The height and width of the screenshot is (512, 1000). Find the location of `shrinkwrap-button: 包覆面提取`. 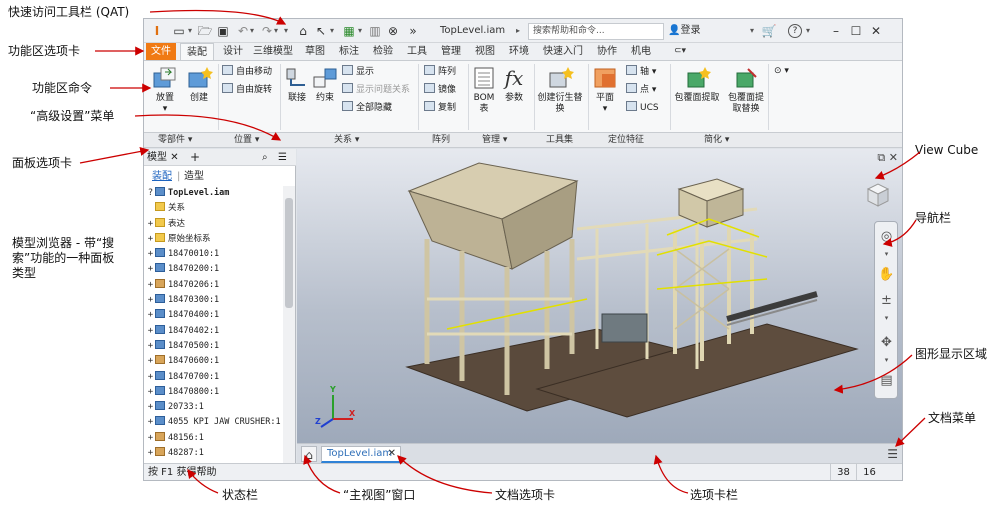

shrinkwrap-button: 包覆面提取 is located at coordinates (697, 84).